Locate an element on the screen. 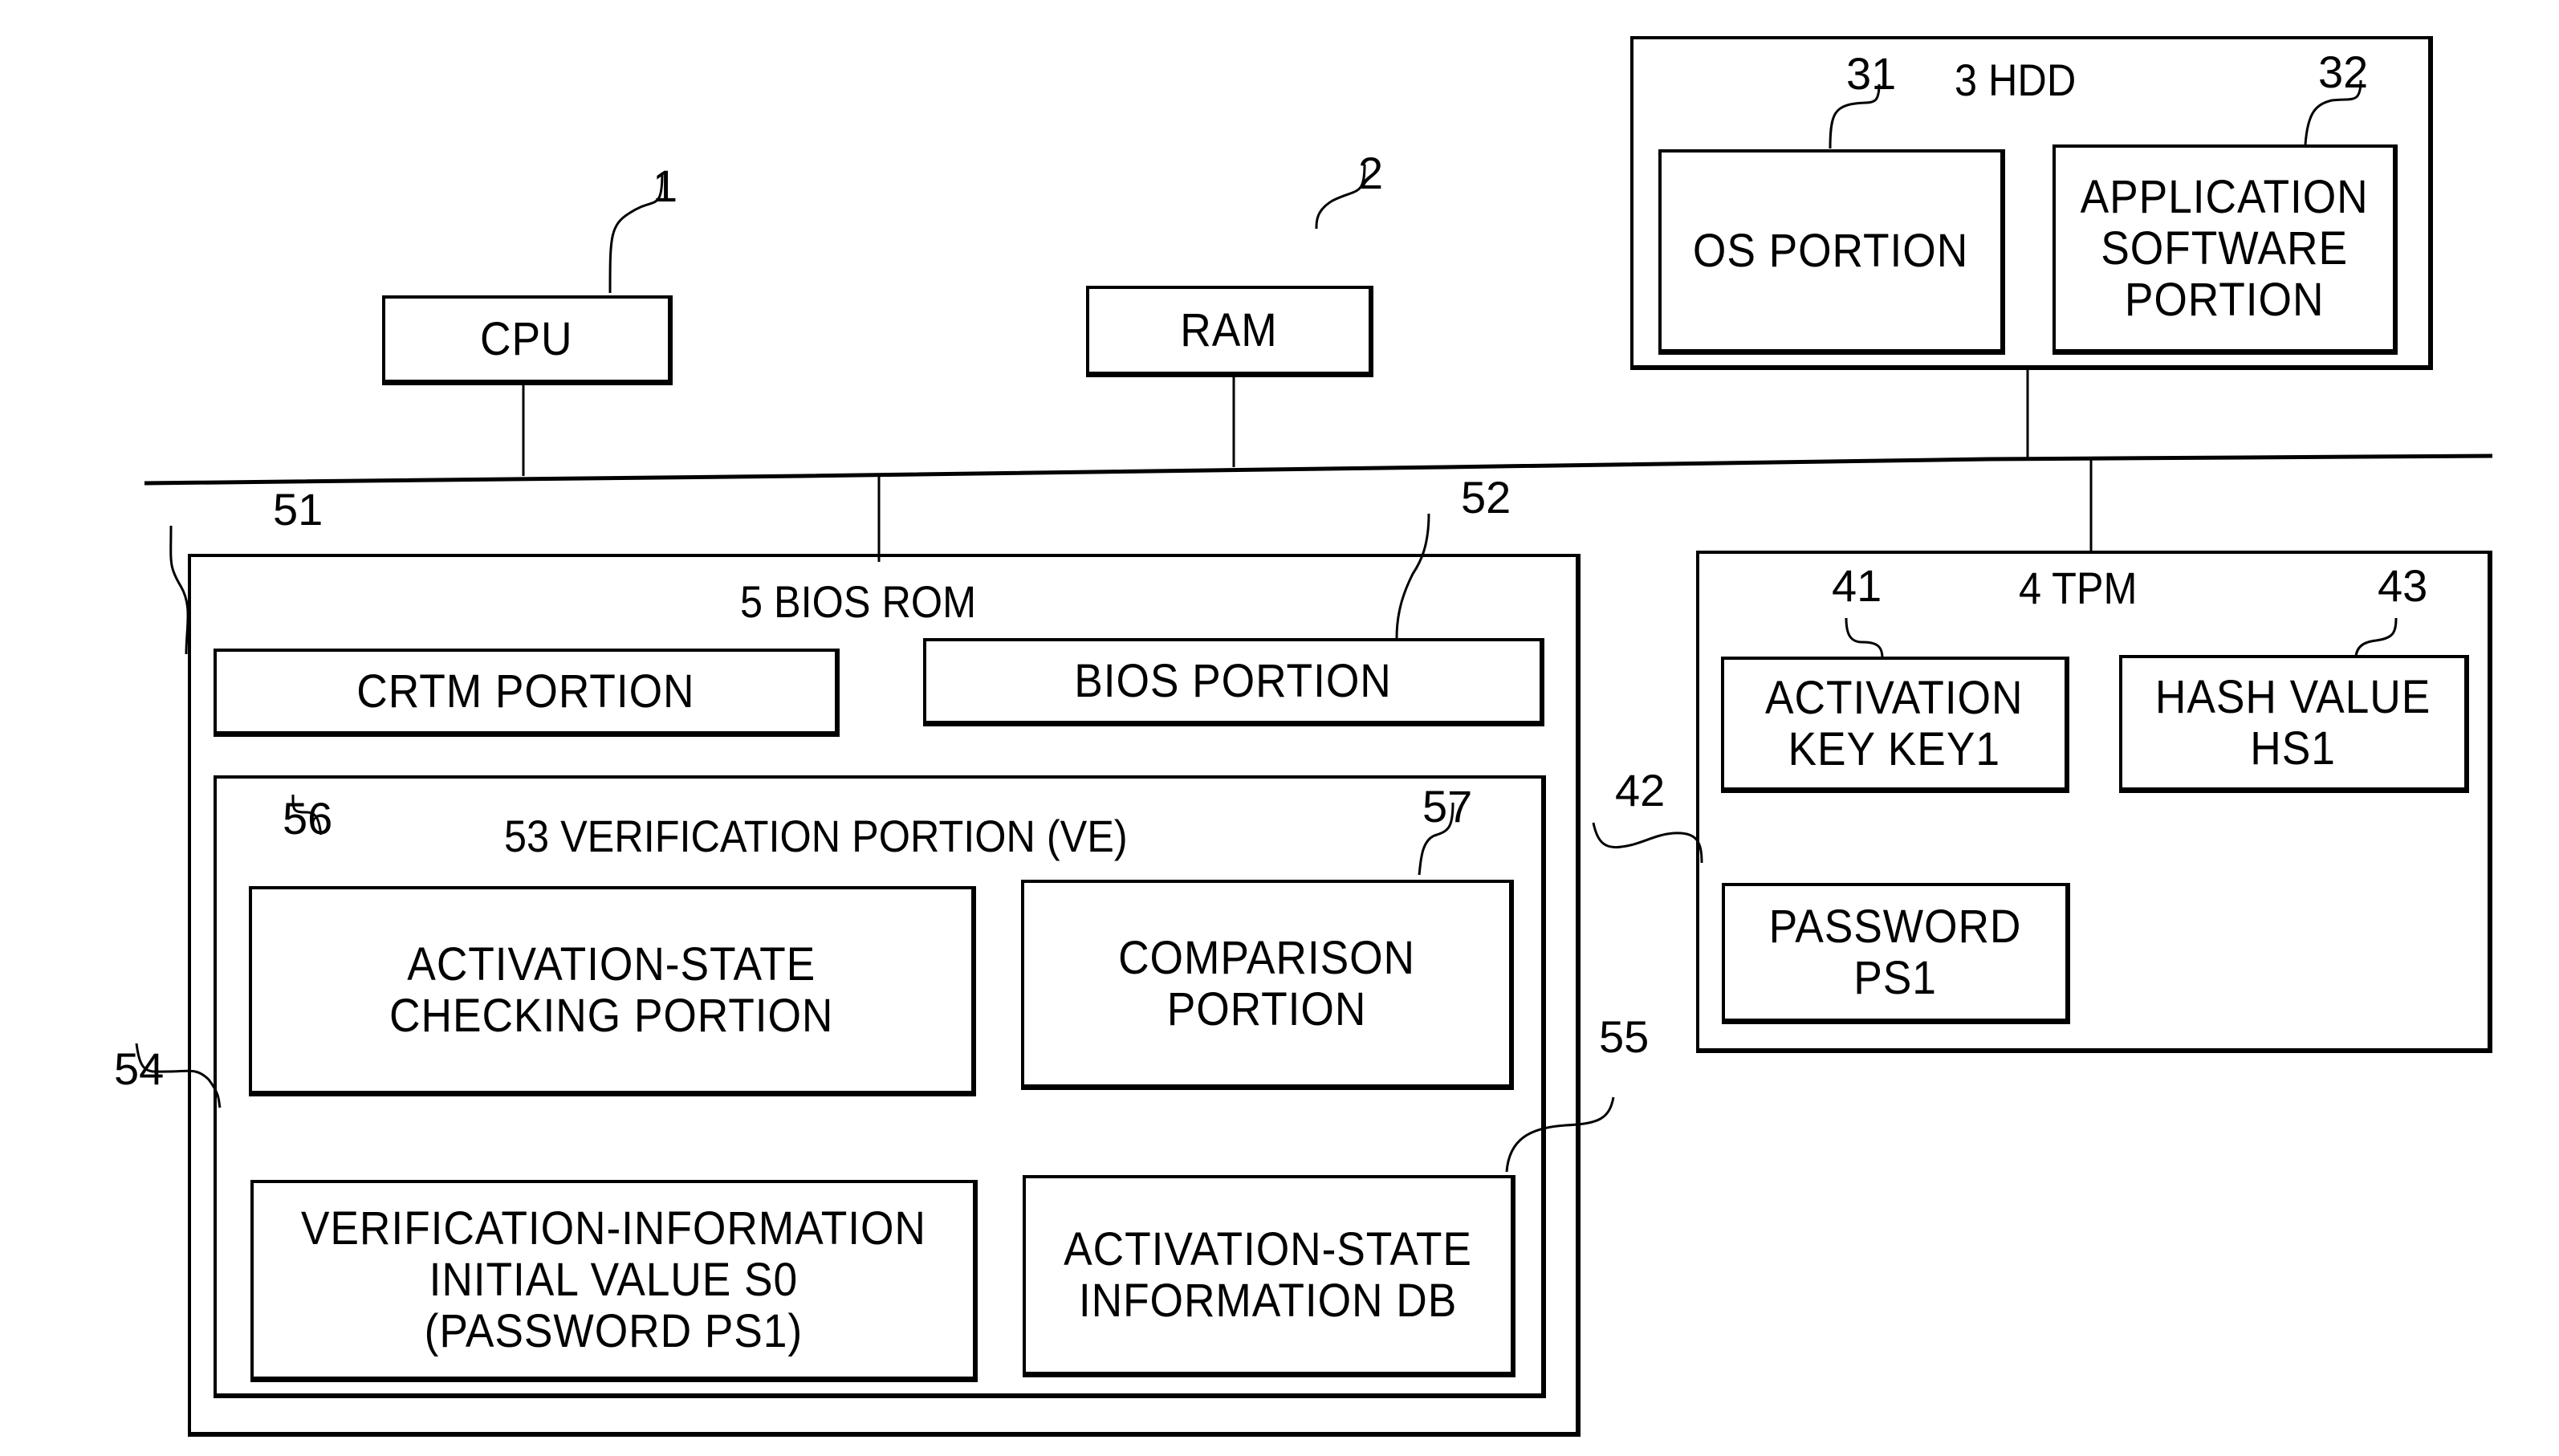 The width and height of the screenshot is (2559, 1456). os-portion-block: OS PORTION is located at coordinates (1831, 252).